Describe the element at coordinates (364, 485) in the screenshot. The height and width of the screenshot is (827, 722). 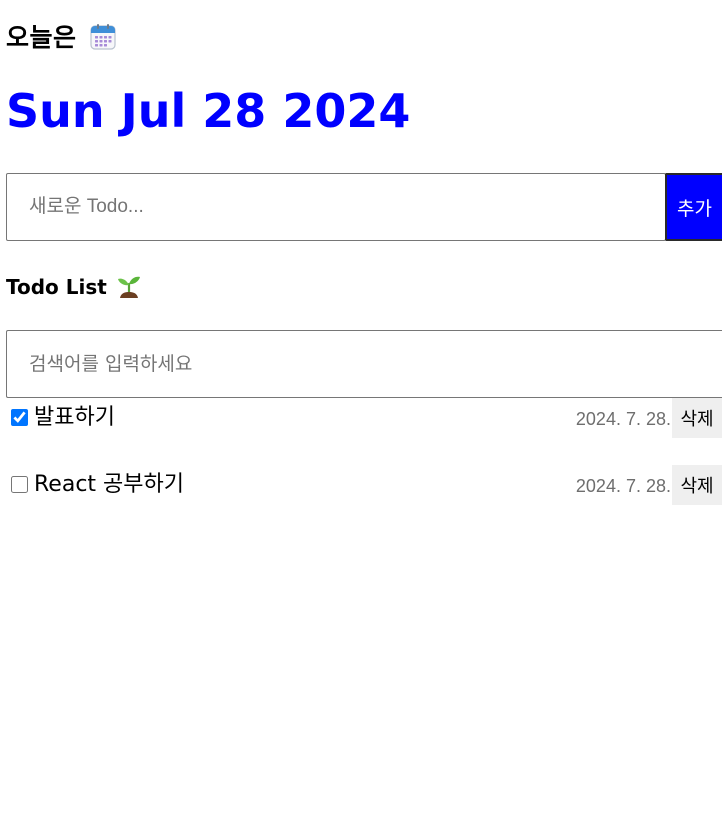
I see `todo-item: React 공부하기 2024. 7. 28. 삭제` at that location.